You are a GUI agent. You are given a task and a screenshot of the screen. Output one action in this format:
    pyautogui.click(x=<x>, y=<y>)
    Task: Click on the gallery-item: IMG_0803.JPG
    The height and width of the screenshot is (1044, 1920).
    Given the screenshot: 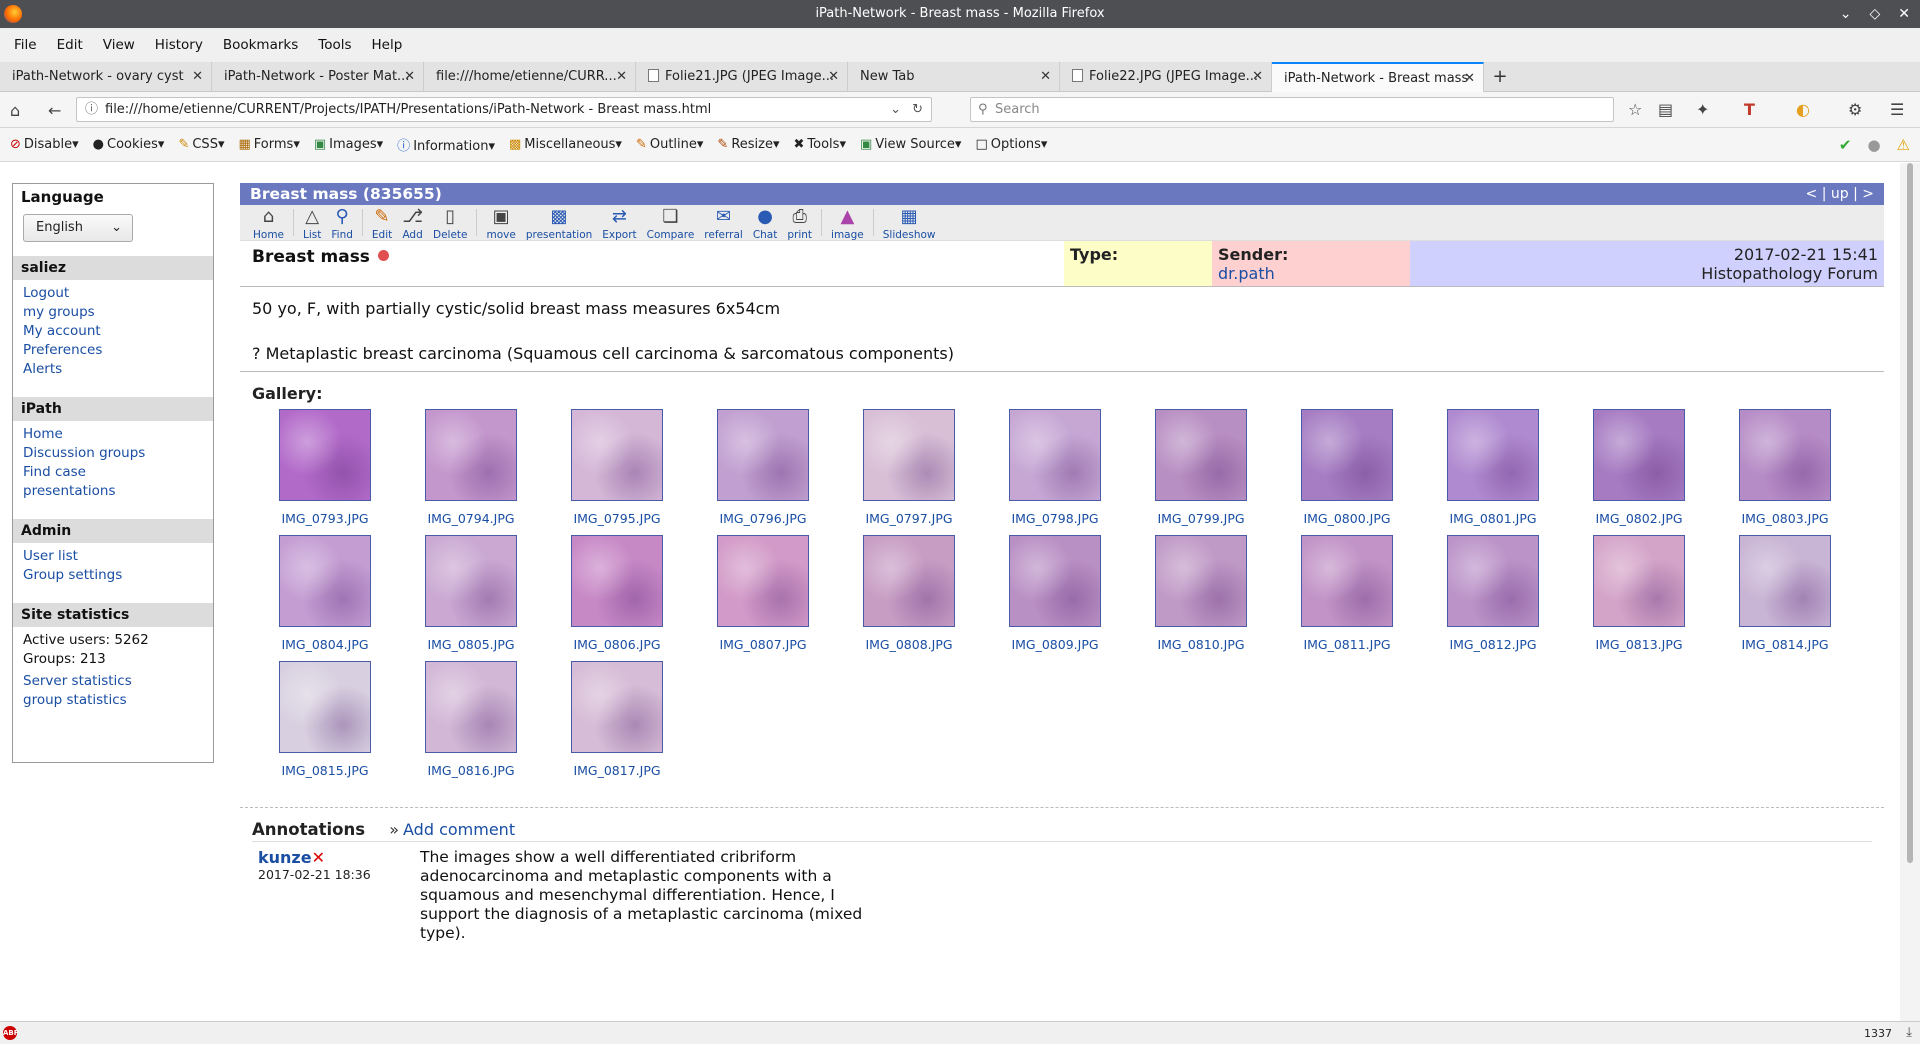 What is the action you would take?
    pyautogui.click(x=1785, y=468)
    